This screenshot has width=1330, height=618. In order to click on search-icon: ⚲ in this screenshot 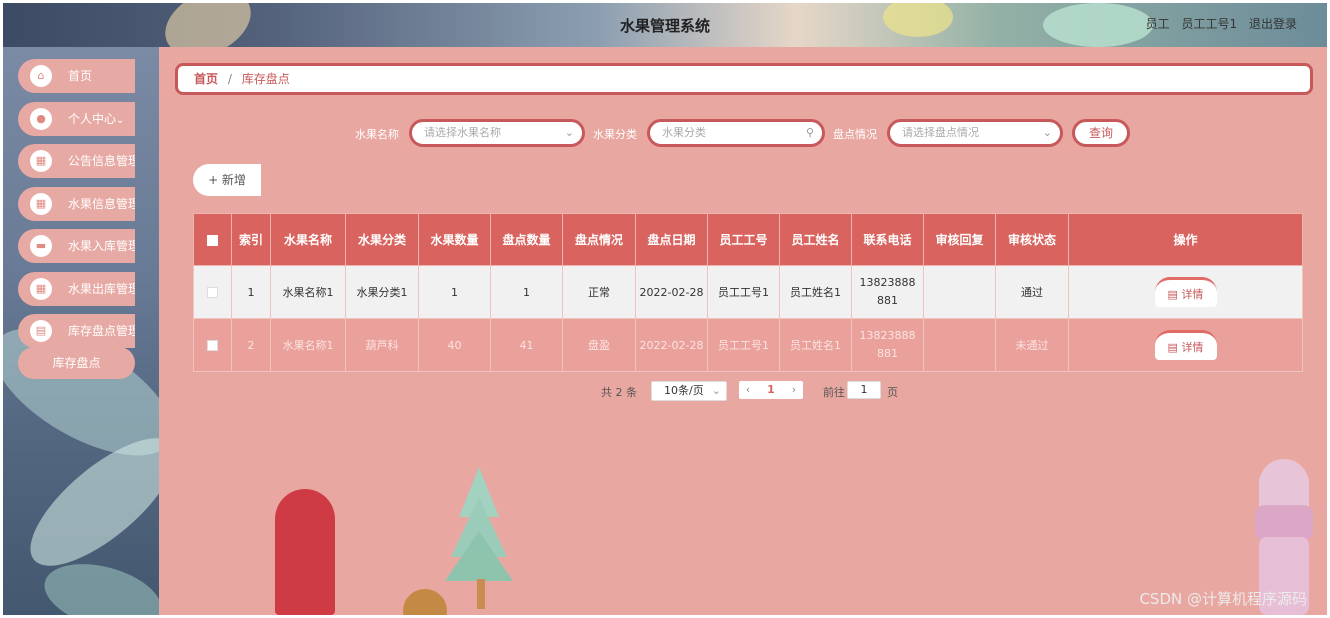, I will do `click(809, 132)`.